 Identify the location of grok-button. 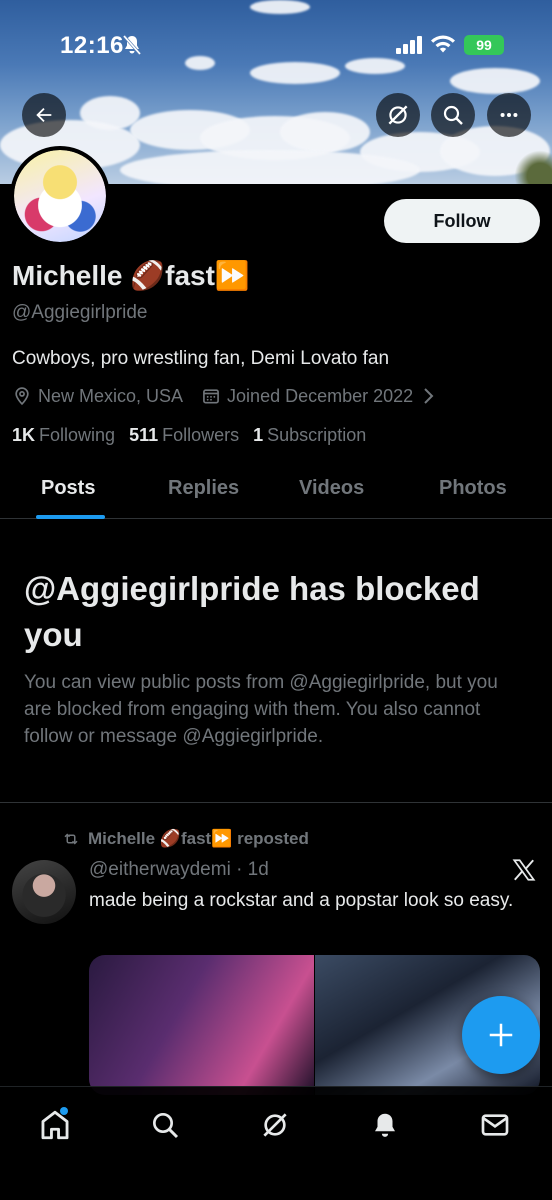
(398, 115).